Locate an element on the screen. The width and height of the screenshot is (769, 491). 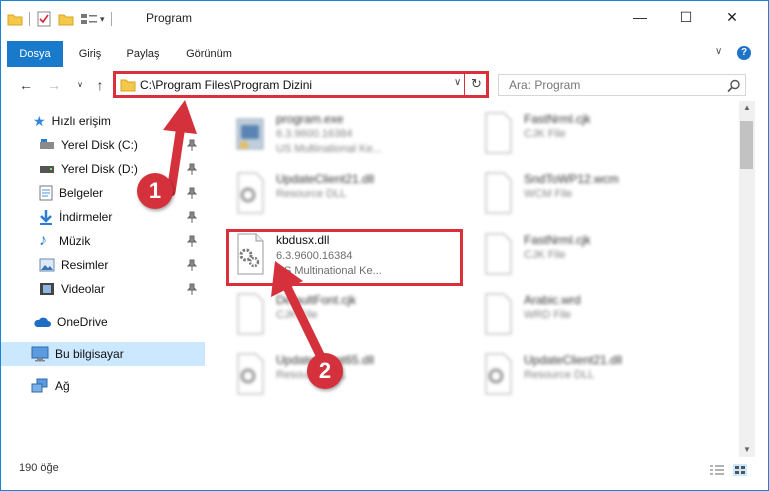
help-icon: ? is located at coordinates (744, 53).